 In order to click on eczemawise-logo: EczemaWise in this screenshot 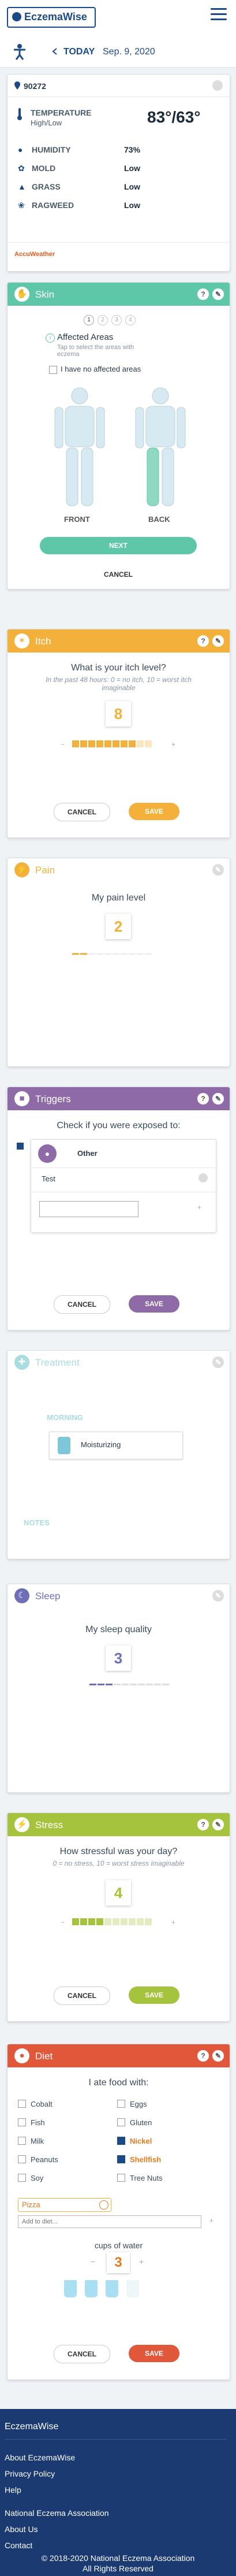, I will do `click(51, 17)`.